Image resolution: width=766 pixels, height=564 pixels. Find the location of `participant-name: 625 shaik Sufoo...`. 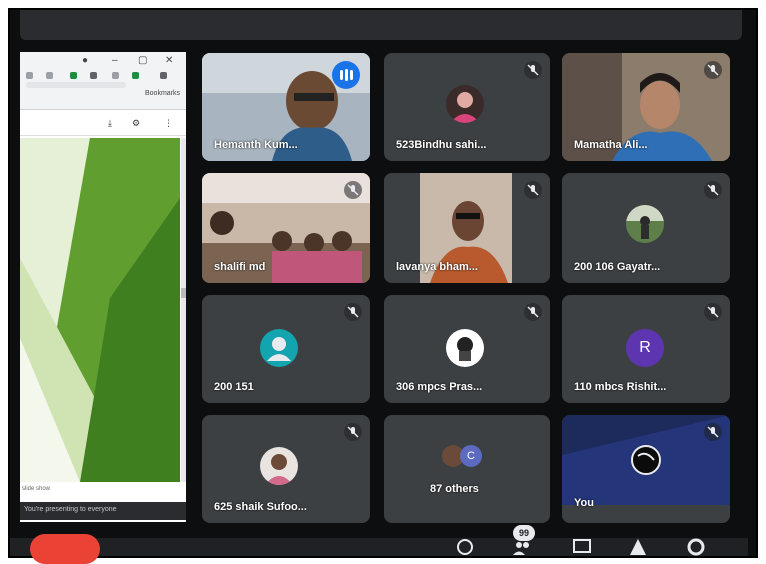

participant-name: 625 shaik Sufoo... is located at coordinates (260, 507).